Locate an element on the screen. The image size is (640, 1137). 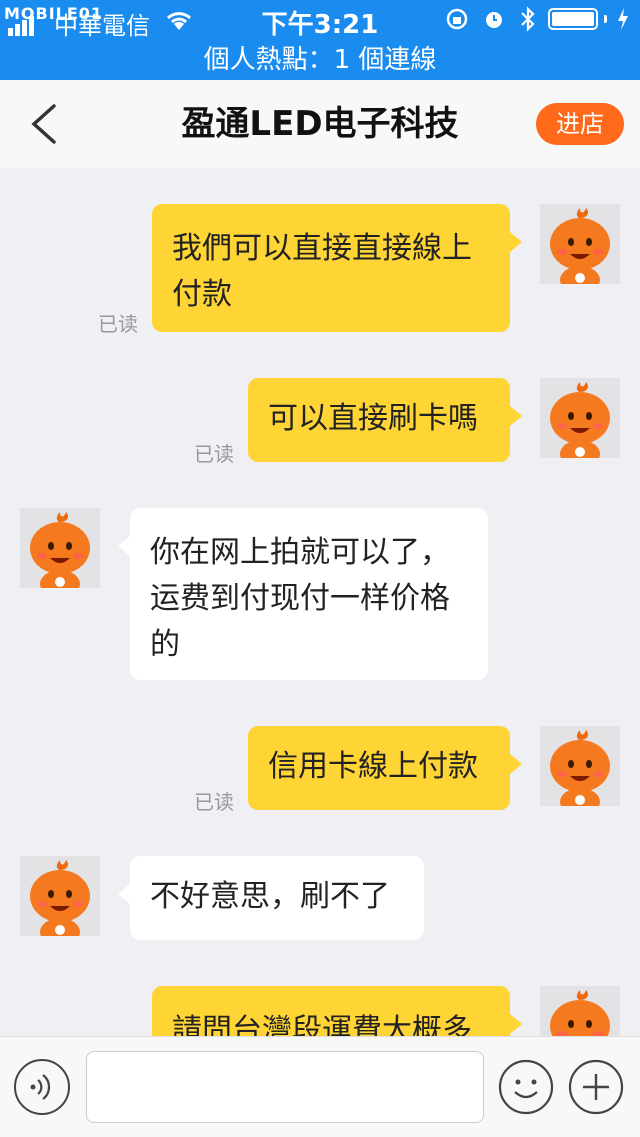
voice-icon is located at coordinates (40, 1087).